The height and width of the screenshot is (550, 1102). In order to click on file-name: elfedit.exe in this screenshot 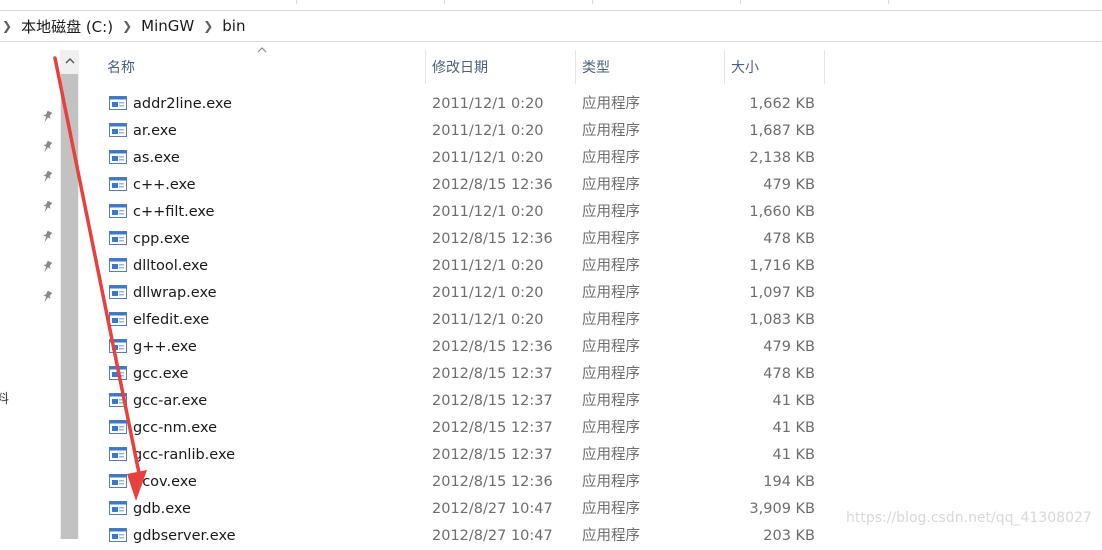, I will do `click(171, 320)`.